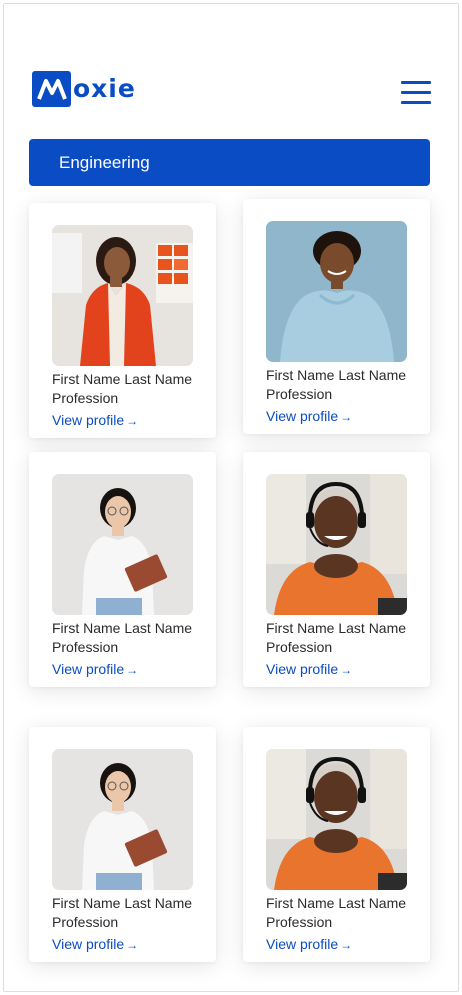  I want to click on logo-mark, so click(51, 89).